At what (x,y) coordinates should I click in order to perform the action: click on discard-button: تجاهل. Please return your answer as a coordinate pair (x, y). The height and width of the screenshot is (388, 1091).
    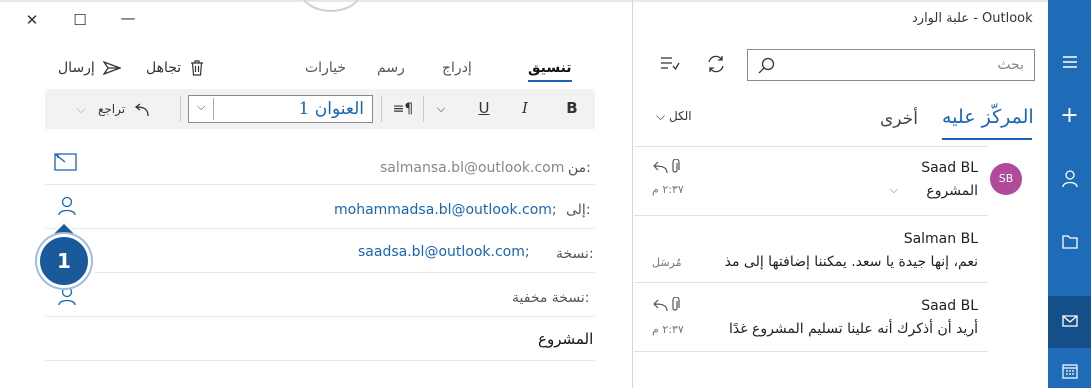
    Looking at the image, I should click on (175, 68).